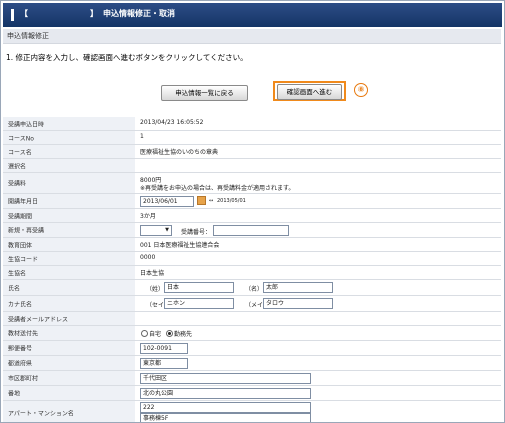 The width and height of the screenshot is (505, 423). Describe the element at coordinates (17, 184) in the screenshot. I see `label-fee: 受講料` at that location.